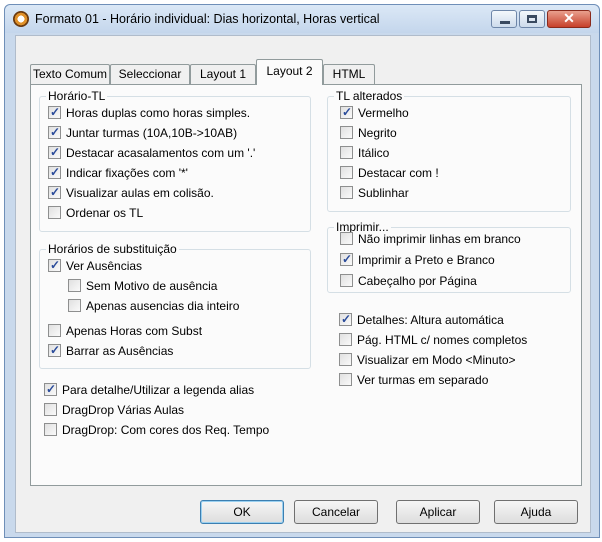 This screenshot has width=602, height=542. I want to click on checkbox-label: Apenas ausencias dia inteiro, so click(163, 306).